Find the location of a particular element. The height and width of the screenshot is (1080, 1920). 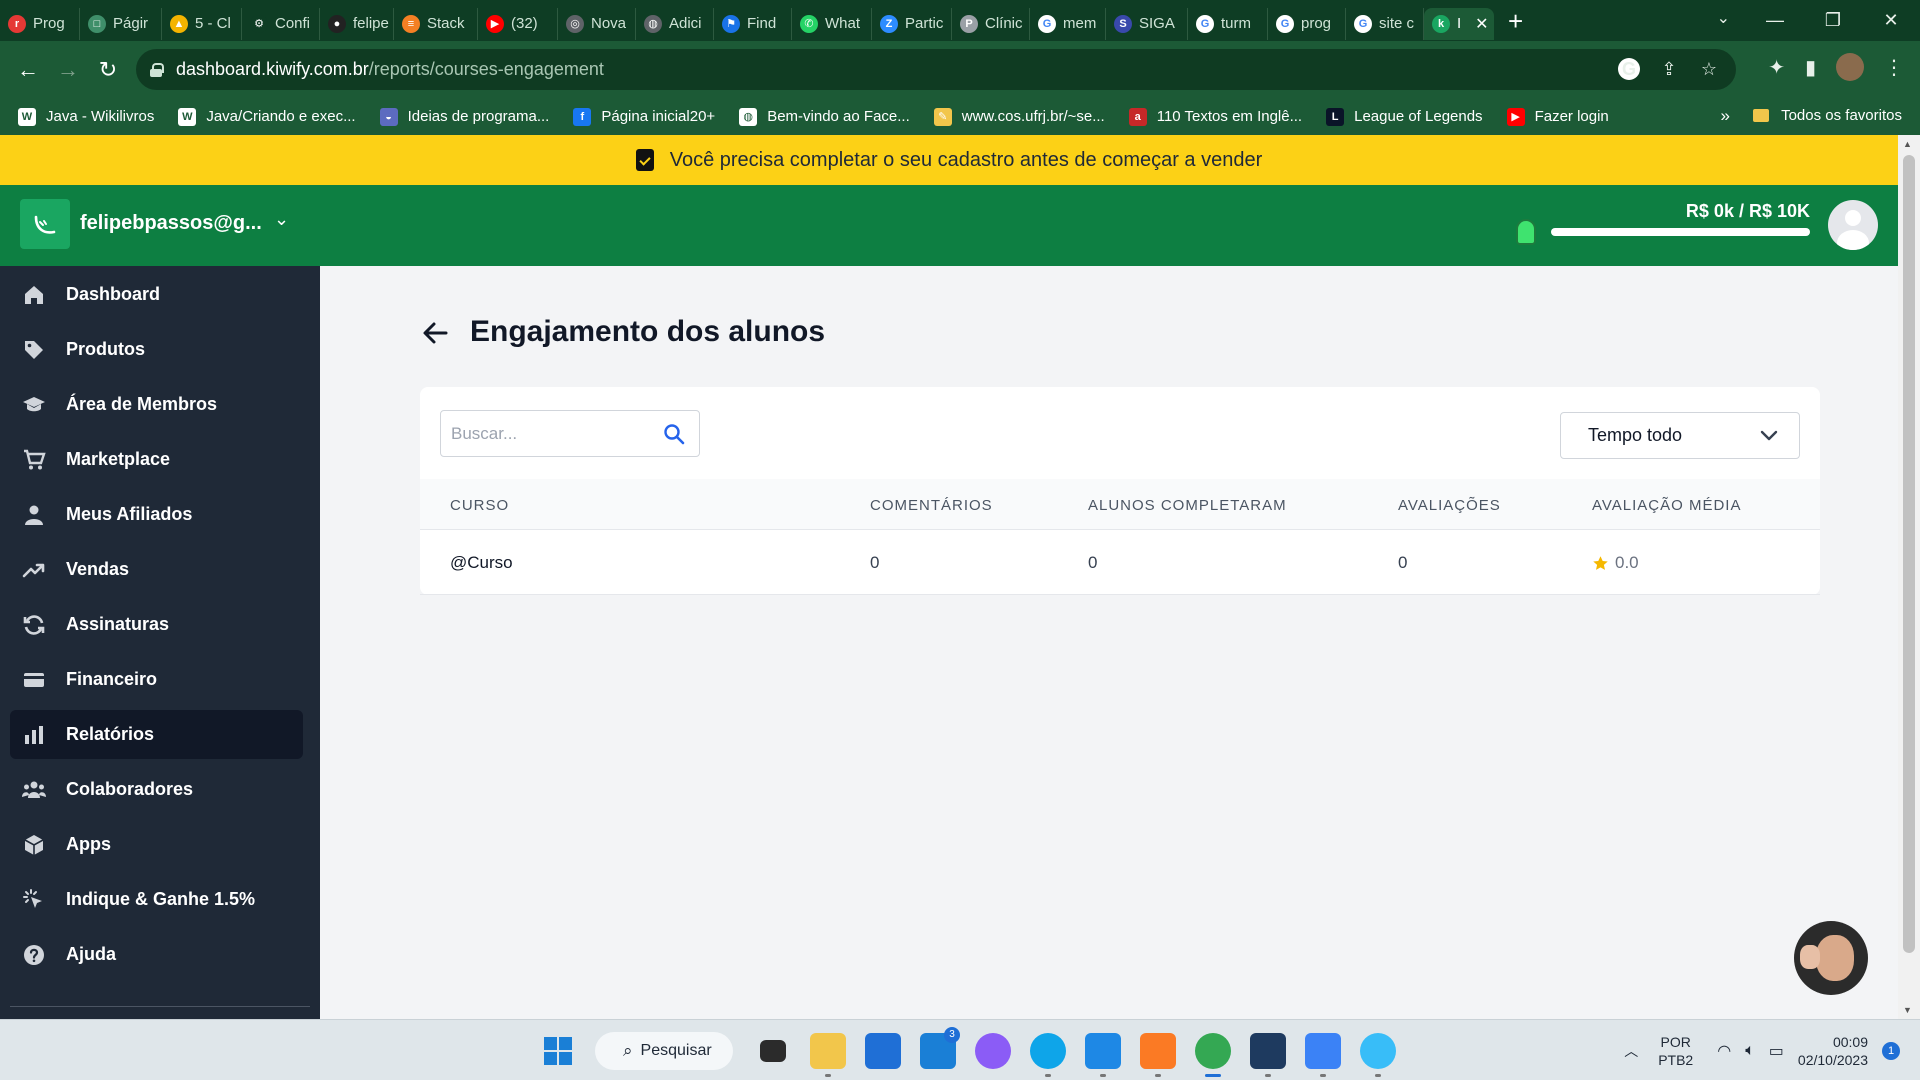

restore-button: ❐ is located at coordinates (1833, 20).